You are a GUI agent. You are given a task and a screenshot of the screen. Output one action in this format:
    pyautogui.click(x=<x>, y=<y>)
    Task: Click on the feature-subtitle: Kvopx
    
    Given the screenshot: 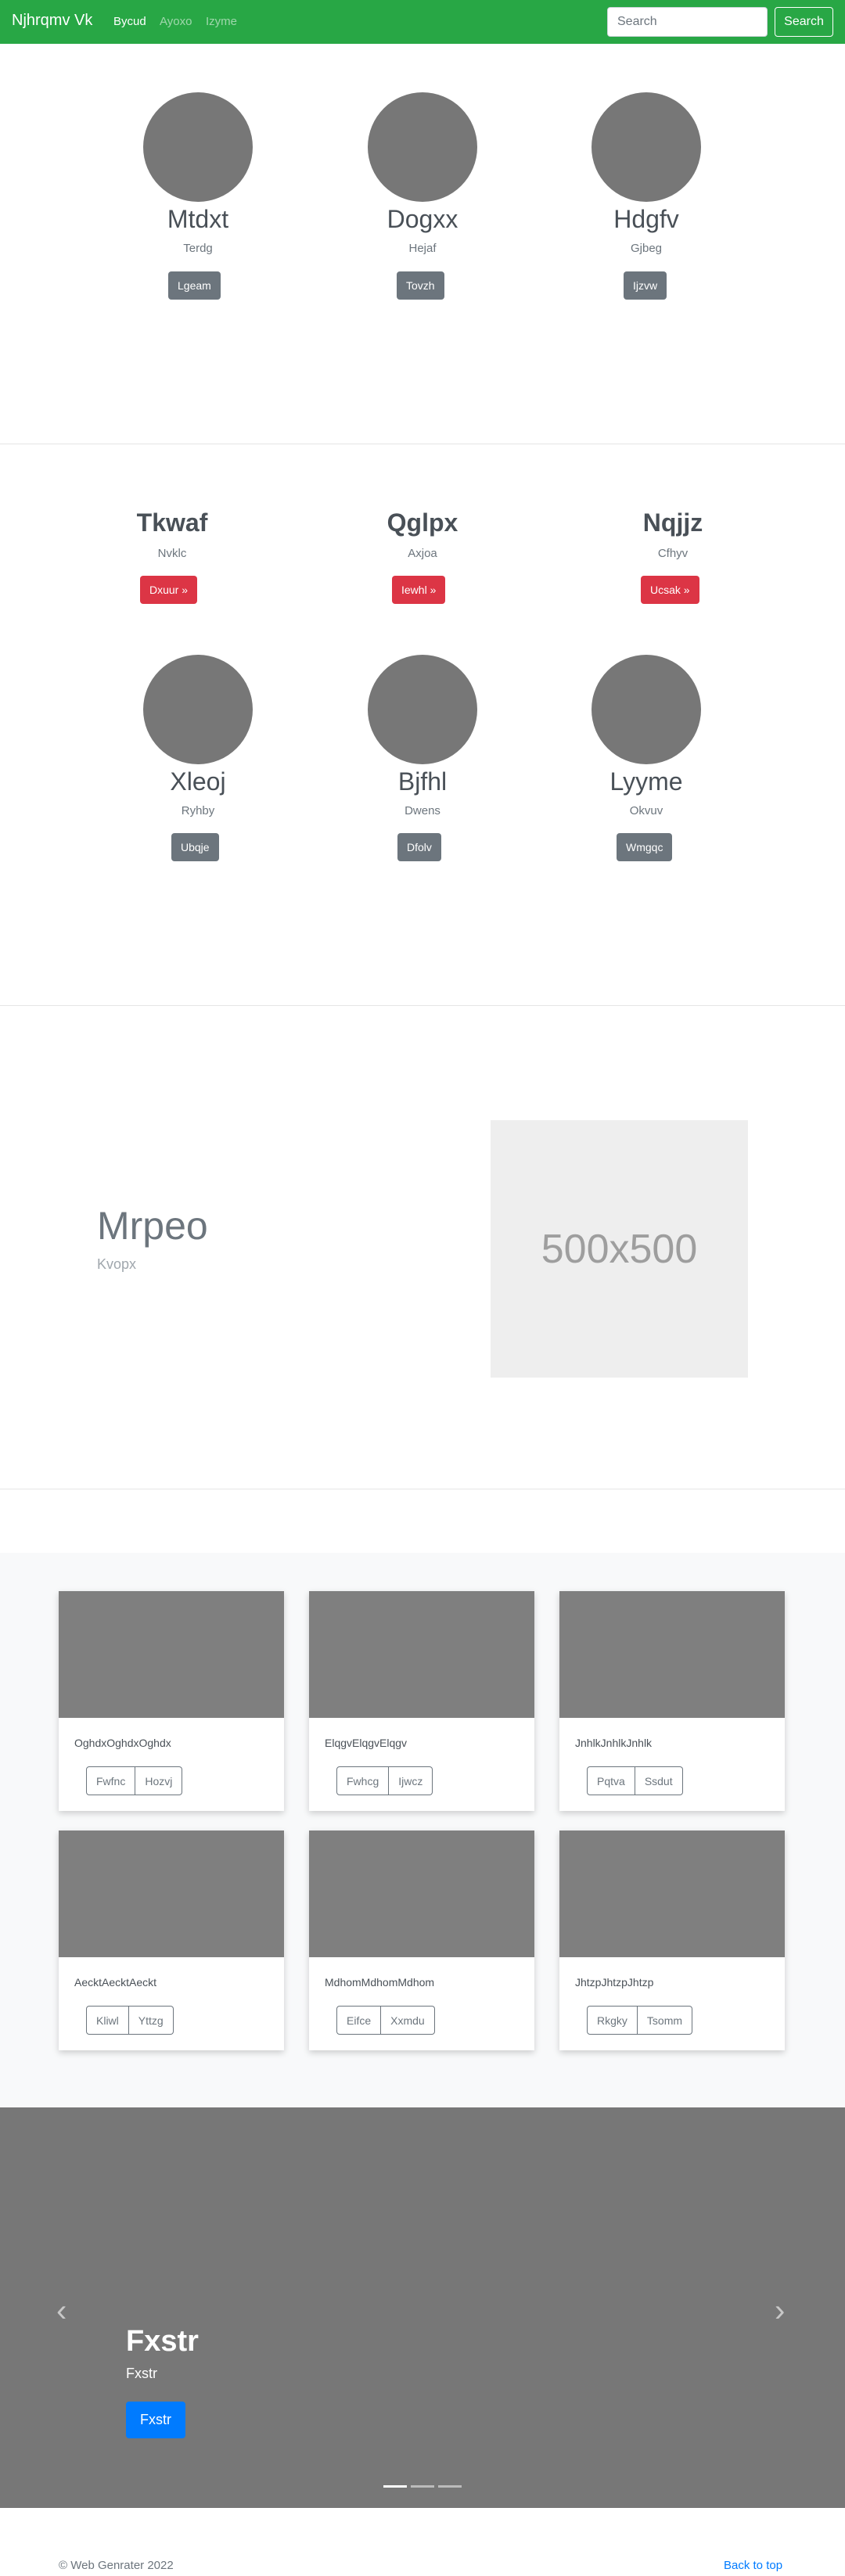 What is the action you would take?
    pyautogui.click(x=117, y=1264)
    